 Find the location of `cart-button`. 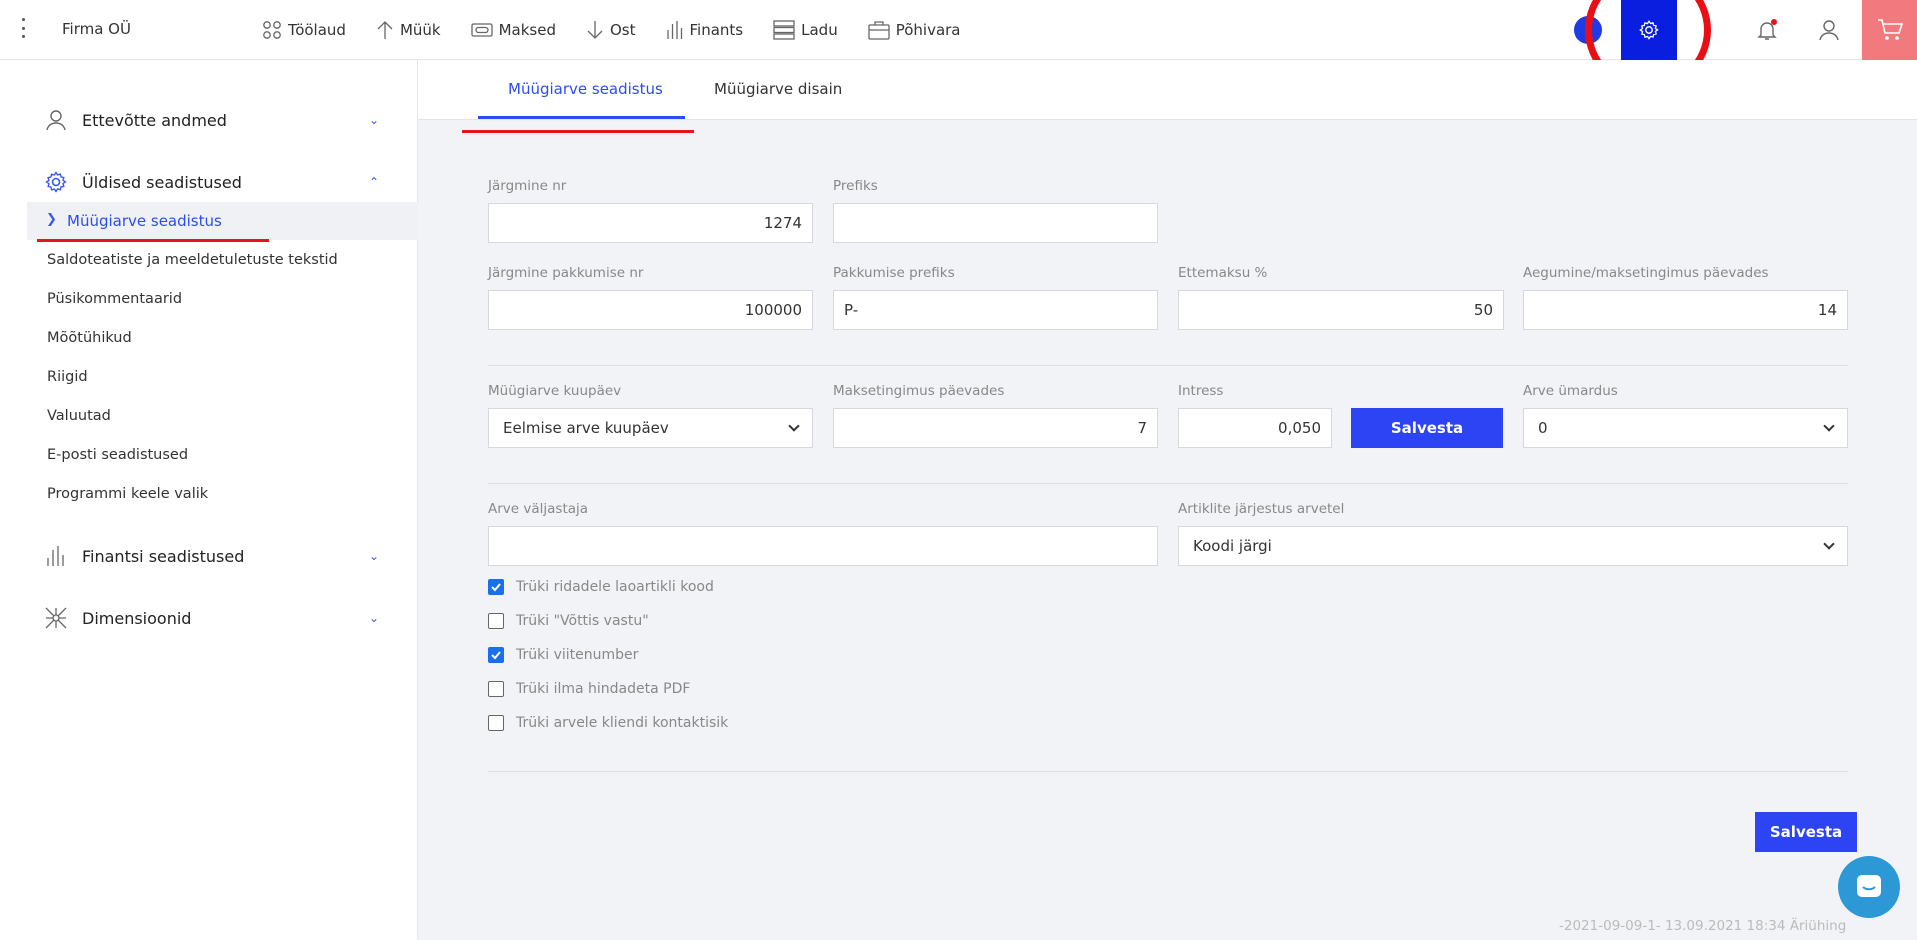

cart-button is located at coordinates (1889, 30).